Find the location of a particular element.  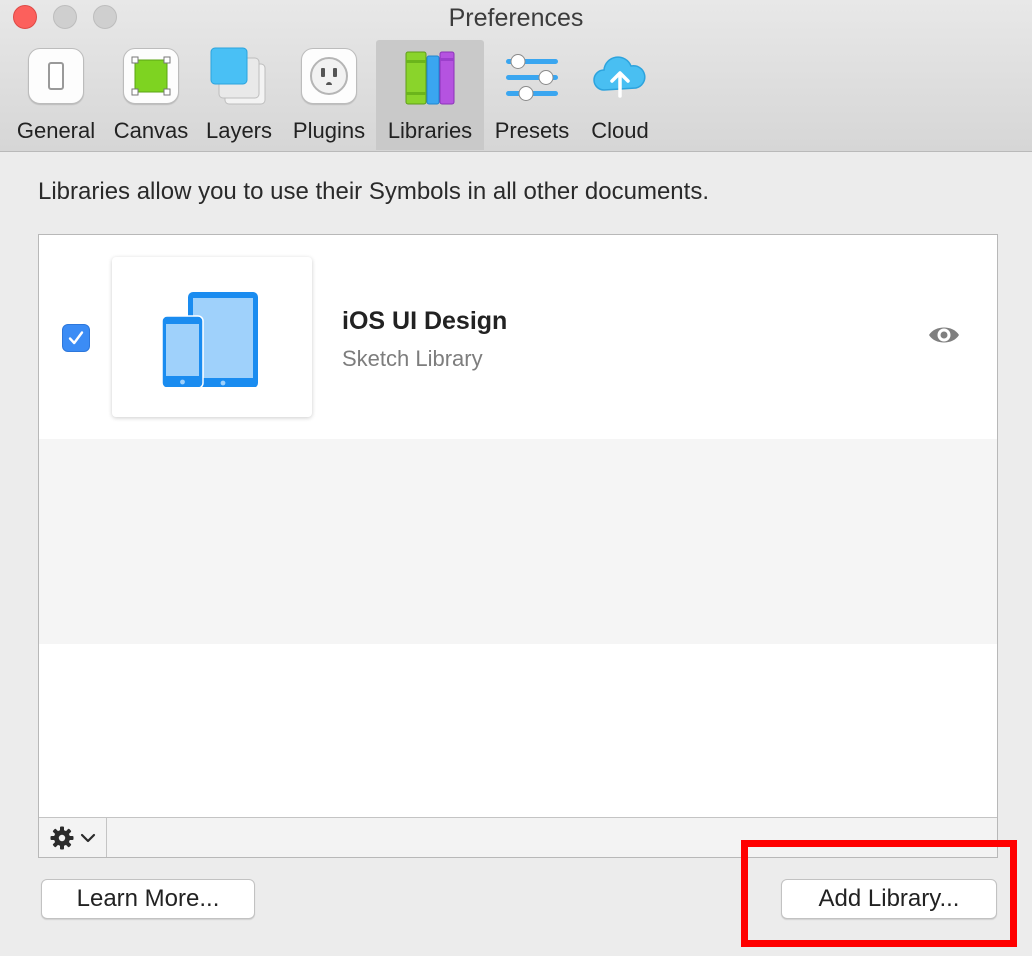

toolbar-item-layers: Layers is located at coordinates (239, 95).